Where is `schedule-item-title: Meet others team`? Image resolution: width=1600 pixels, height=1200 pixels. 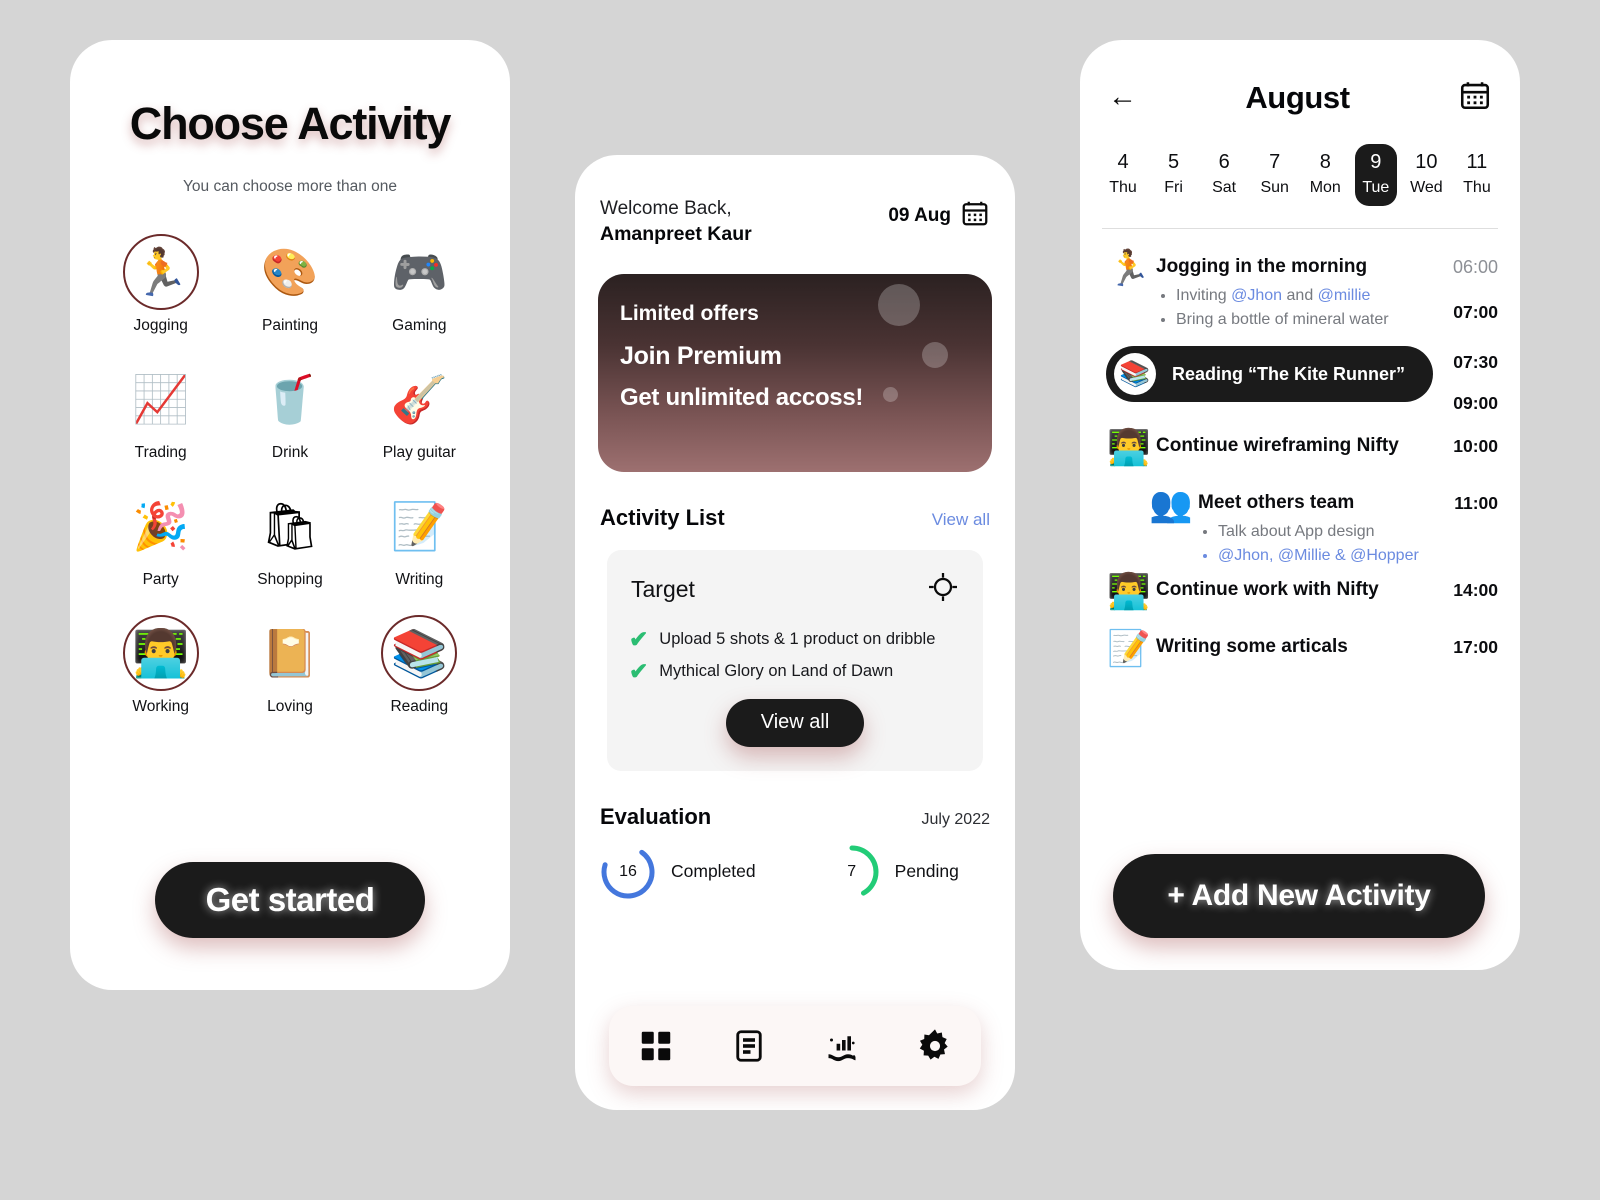 schedule-item-title: Meet others team is located at coordinates (1276, 502).